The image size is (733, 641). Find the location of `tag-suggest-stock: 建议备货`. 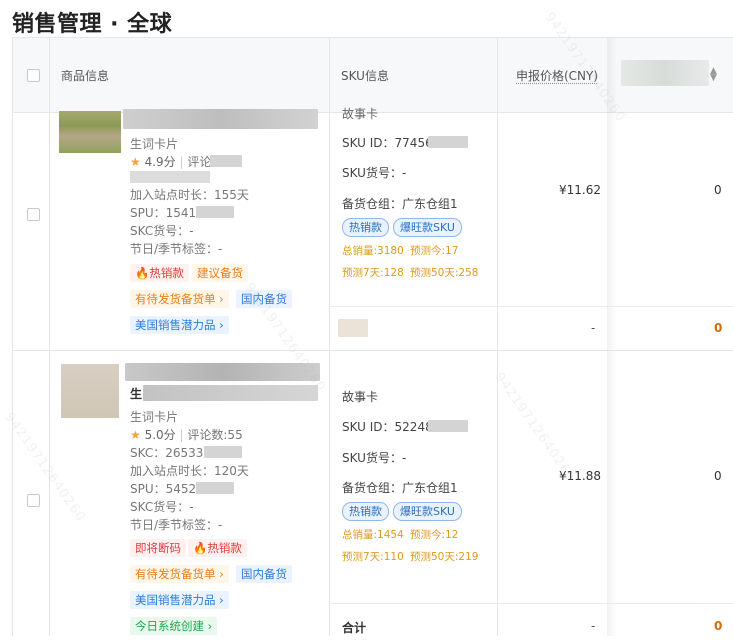

tag-suggest-stock: 建议备货 is located at coordinates (220, 273).